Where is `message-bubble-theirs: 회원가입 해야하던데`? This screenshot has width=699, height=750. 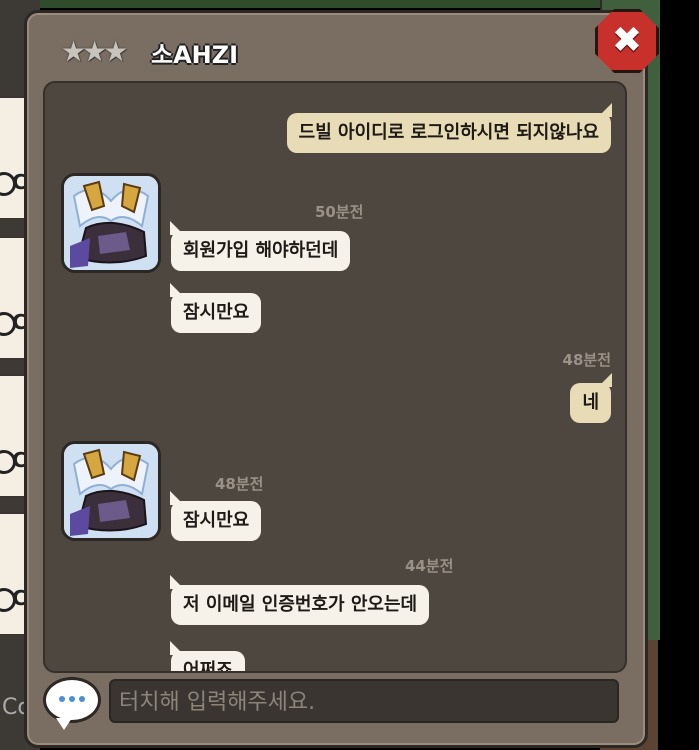 message-bubble-theirs: 회원가입 해야하던데 is located at coordinates (260, 246).